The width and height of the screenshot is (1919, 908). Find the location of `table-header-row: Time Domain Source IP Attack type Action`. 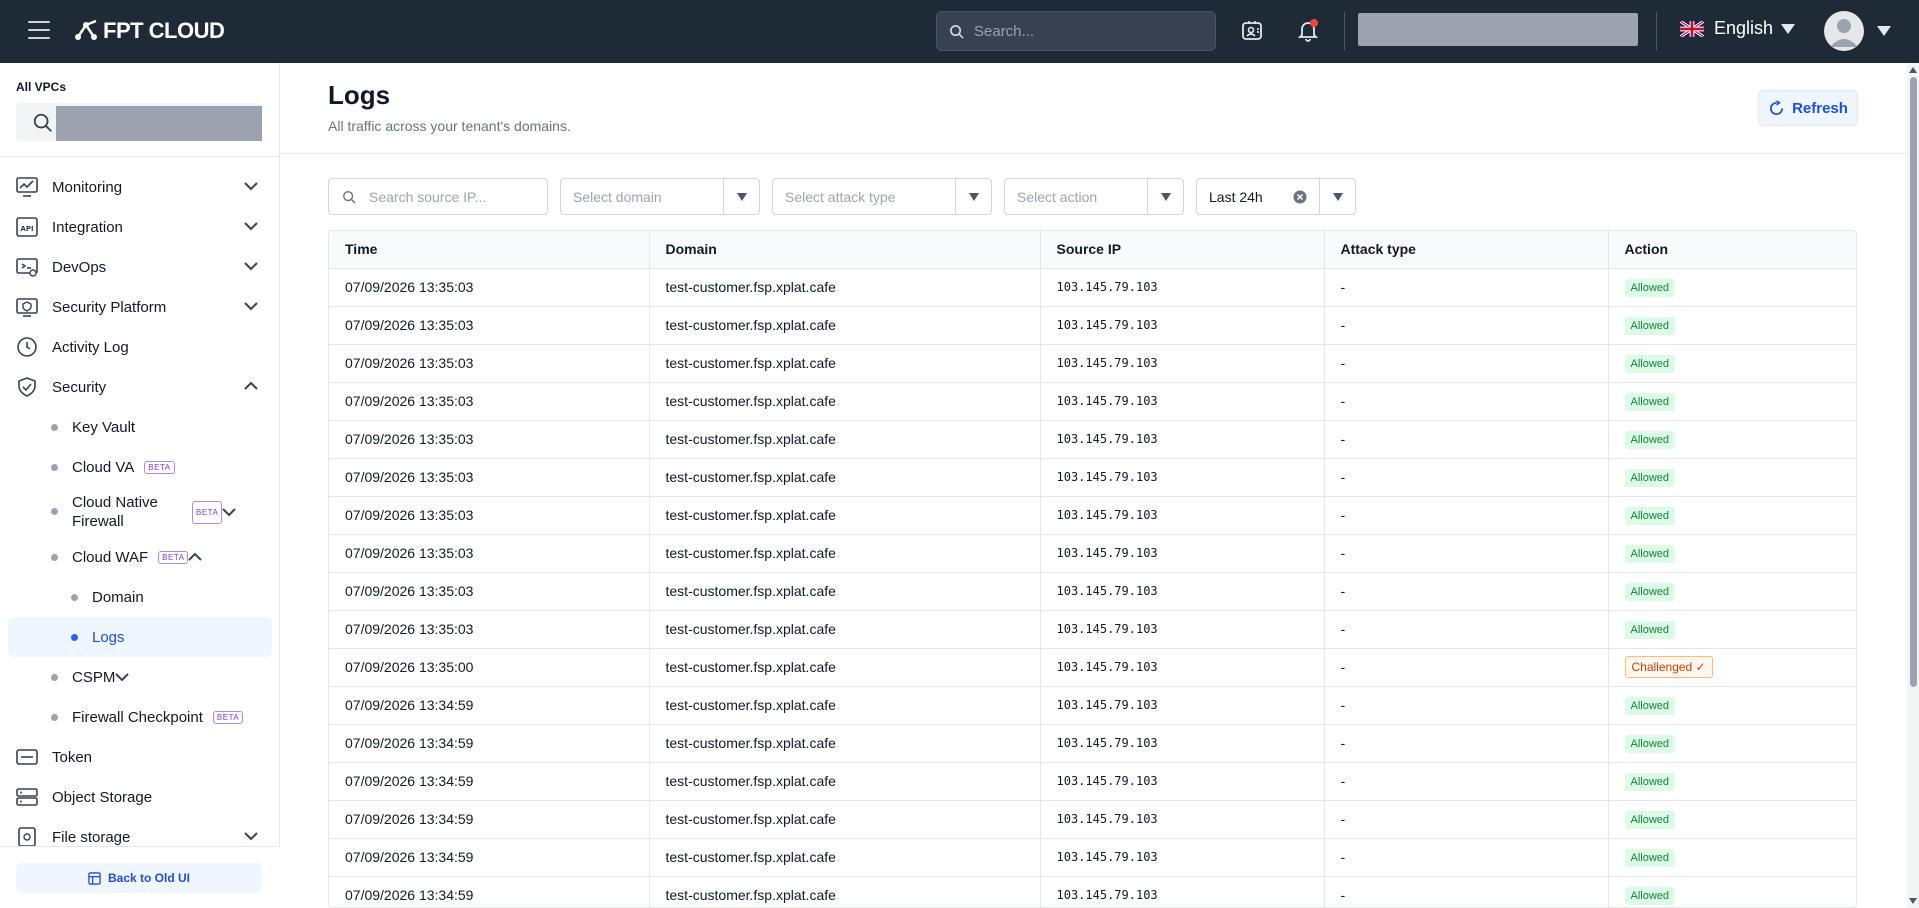

table-header-row: Time Domain Source IP Attack type Action is located at coordinates (1092, 250).